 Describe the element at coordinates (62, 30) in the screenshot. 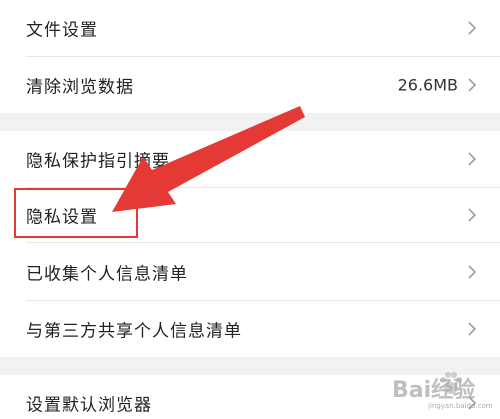

I see `settings-item-label: 文件设置` at that location.